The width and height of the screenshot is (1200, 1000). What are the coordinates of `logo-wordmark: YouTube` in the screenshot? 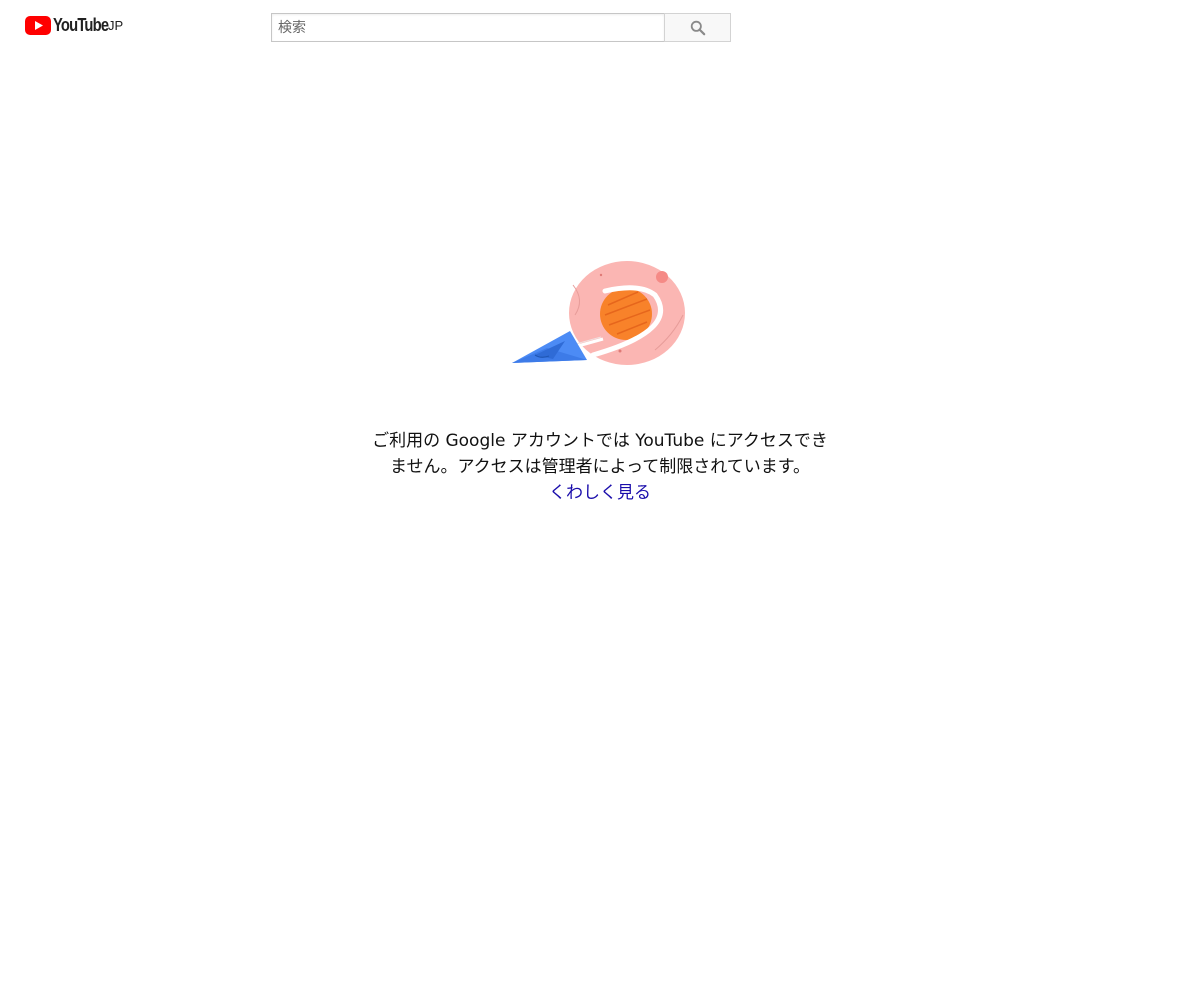 It's located at (81, 25).